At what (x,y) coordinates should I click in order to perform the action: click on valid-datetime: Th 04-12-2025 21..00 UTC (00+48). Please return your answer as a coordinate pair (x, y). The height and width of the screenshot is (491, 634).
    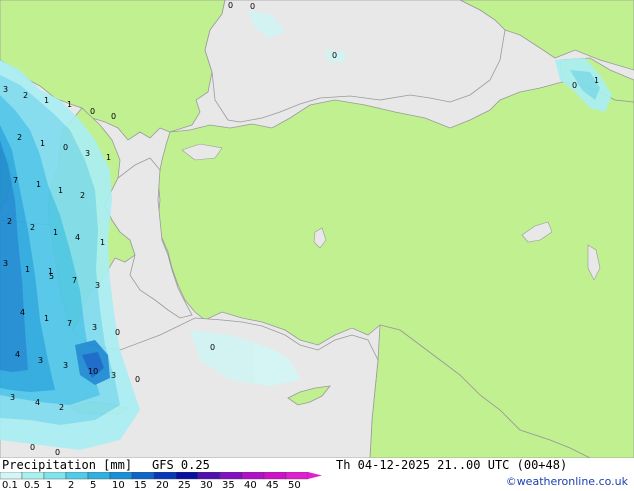
    Looking at the image, I should click on (452, 465).